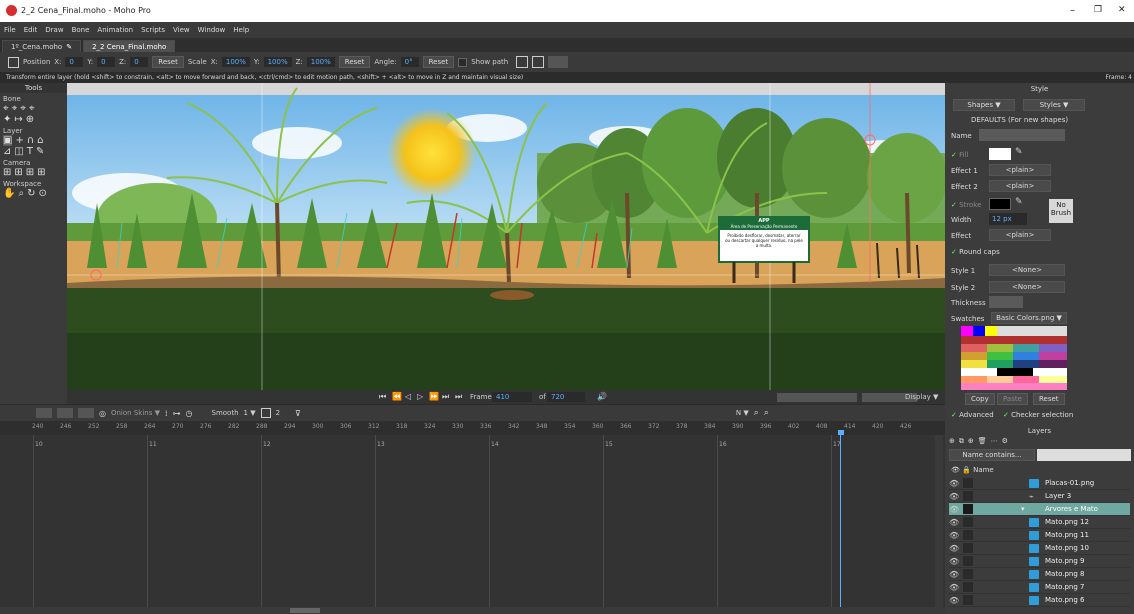 The height and width of the screenshot is (614, 1134). What do you see at coordinates (766, 413) in the screenshot?
I see `zoom-out-icon: ⌕` at bounding box center [766, 413].